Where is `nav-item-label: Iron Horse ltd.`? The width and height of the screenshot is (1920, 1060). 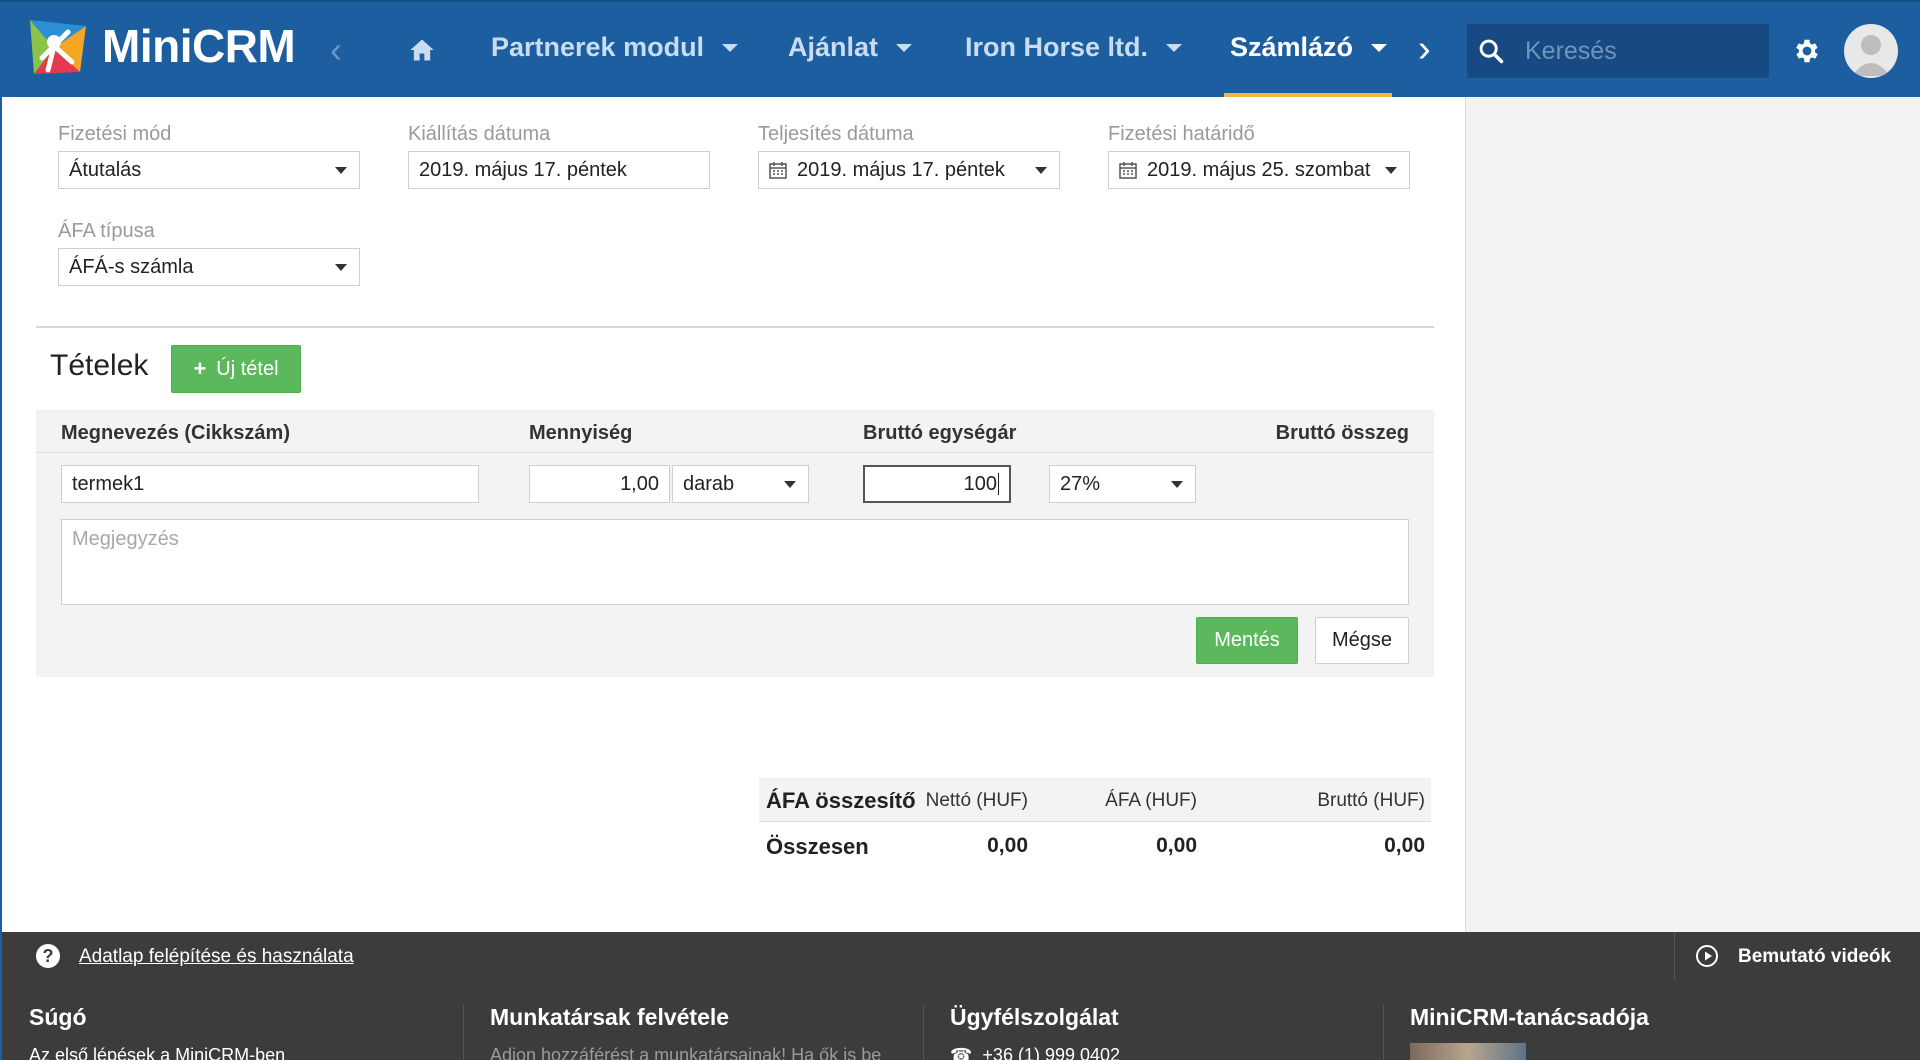 nav-item-label: Iron Horse ltd. is located at coordinates (1057, 47).